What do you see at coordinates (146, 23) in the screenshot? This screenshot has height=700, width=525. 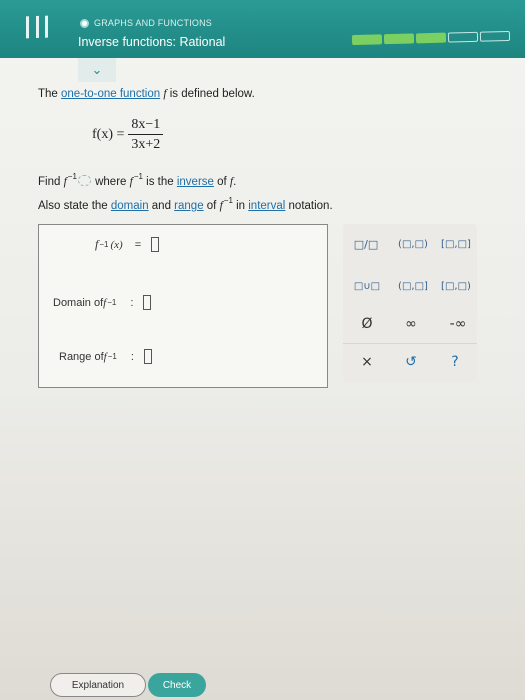 I see `subject-label: GRAPHS AND FUNCTIONS` at bounding box center [146, 23].